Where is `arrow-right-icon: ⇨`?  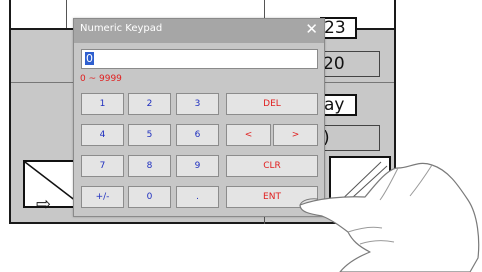 arrow-right-icon: ⇨ is located at coordinates (44, 204).